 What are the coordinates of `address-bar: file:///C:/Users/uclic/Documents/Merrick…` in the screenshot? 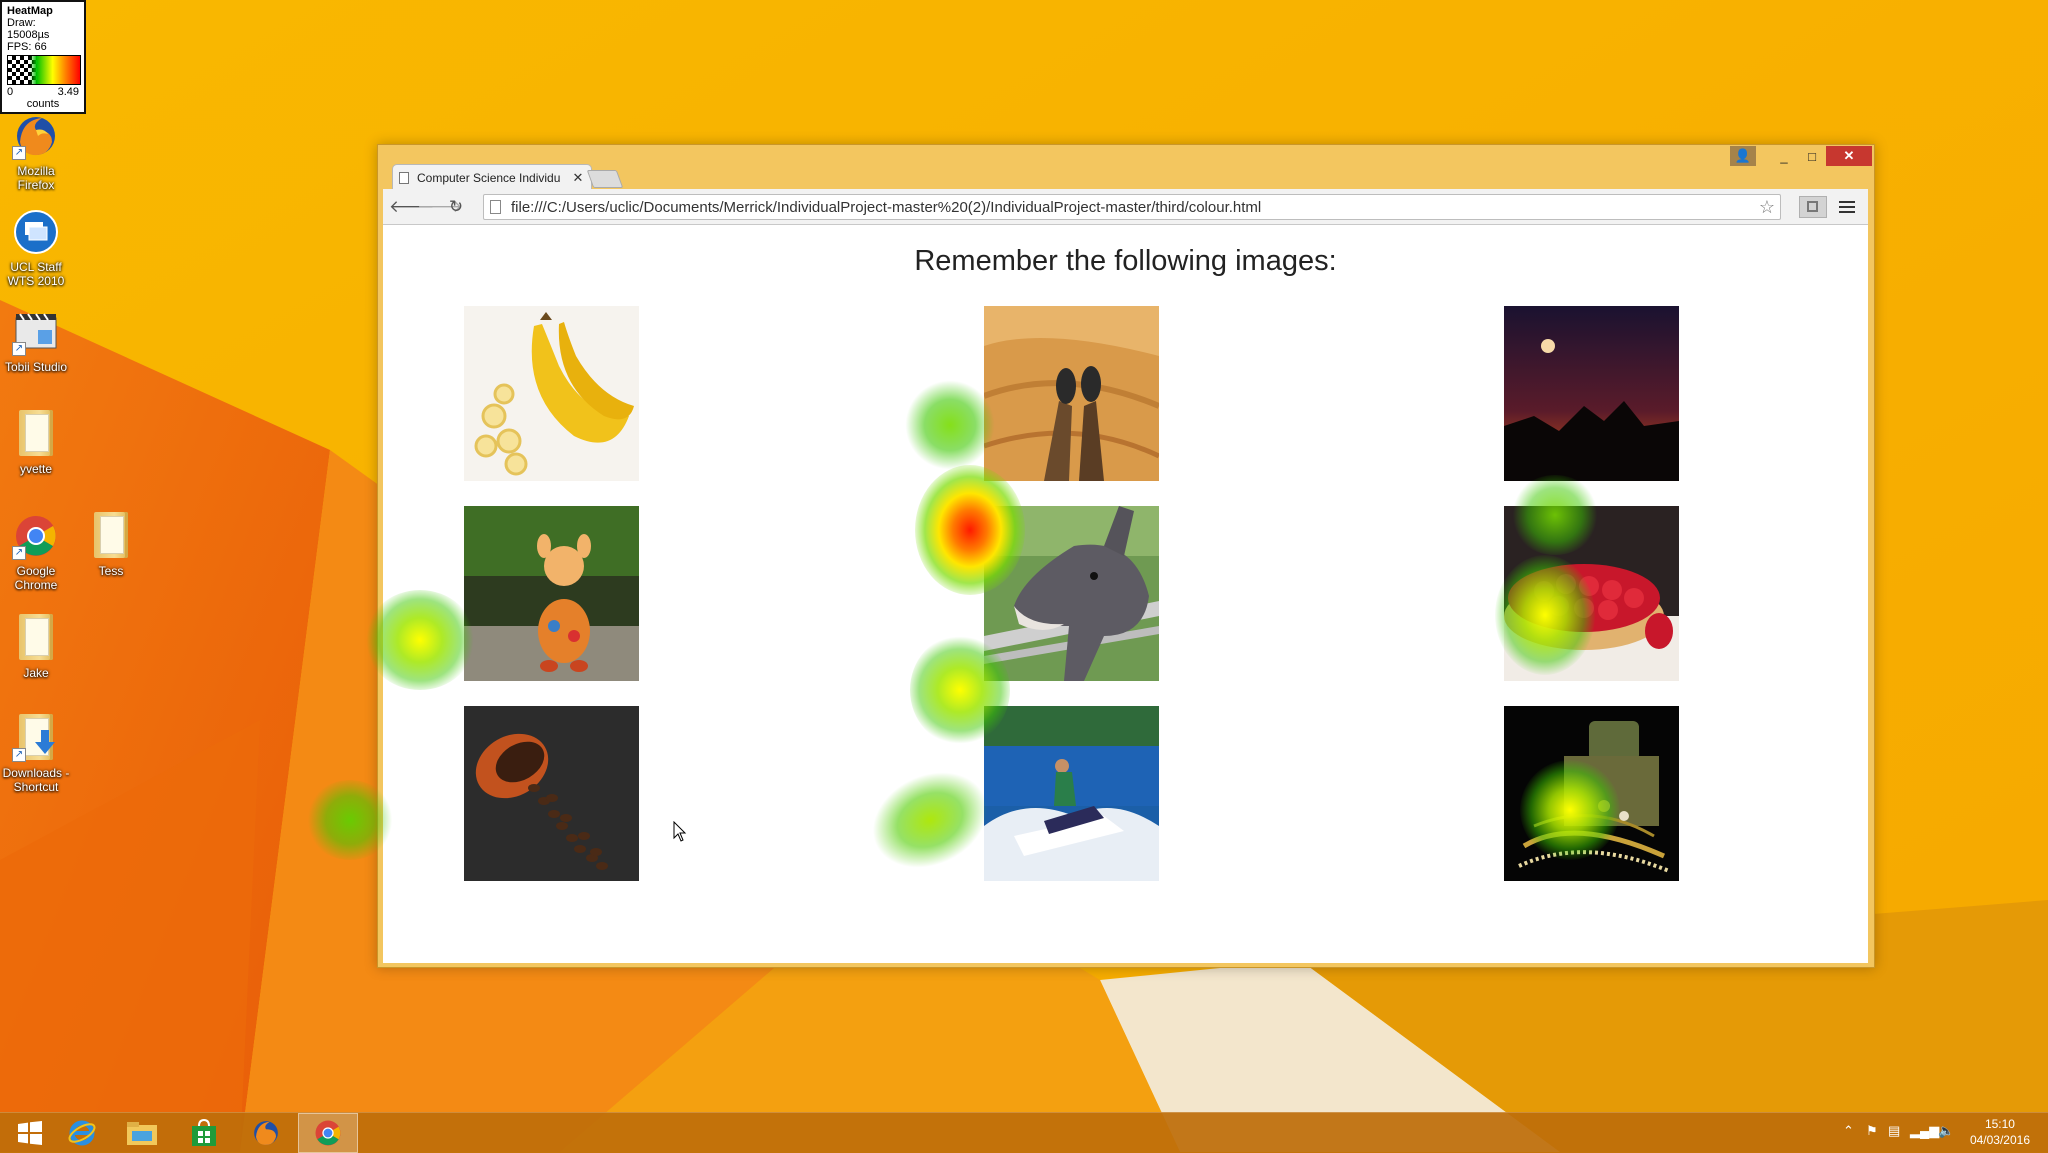 It's located at (1132, 207).